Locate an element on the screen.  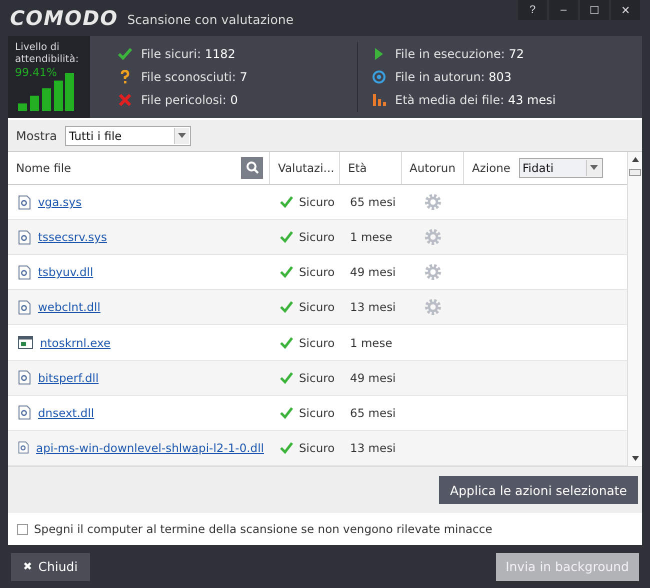
minimize-button: – is located at coordinates (563, 10).